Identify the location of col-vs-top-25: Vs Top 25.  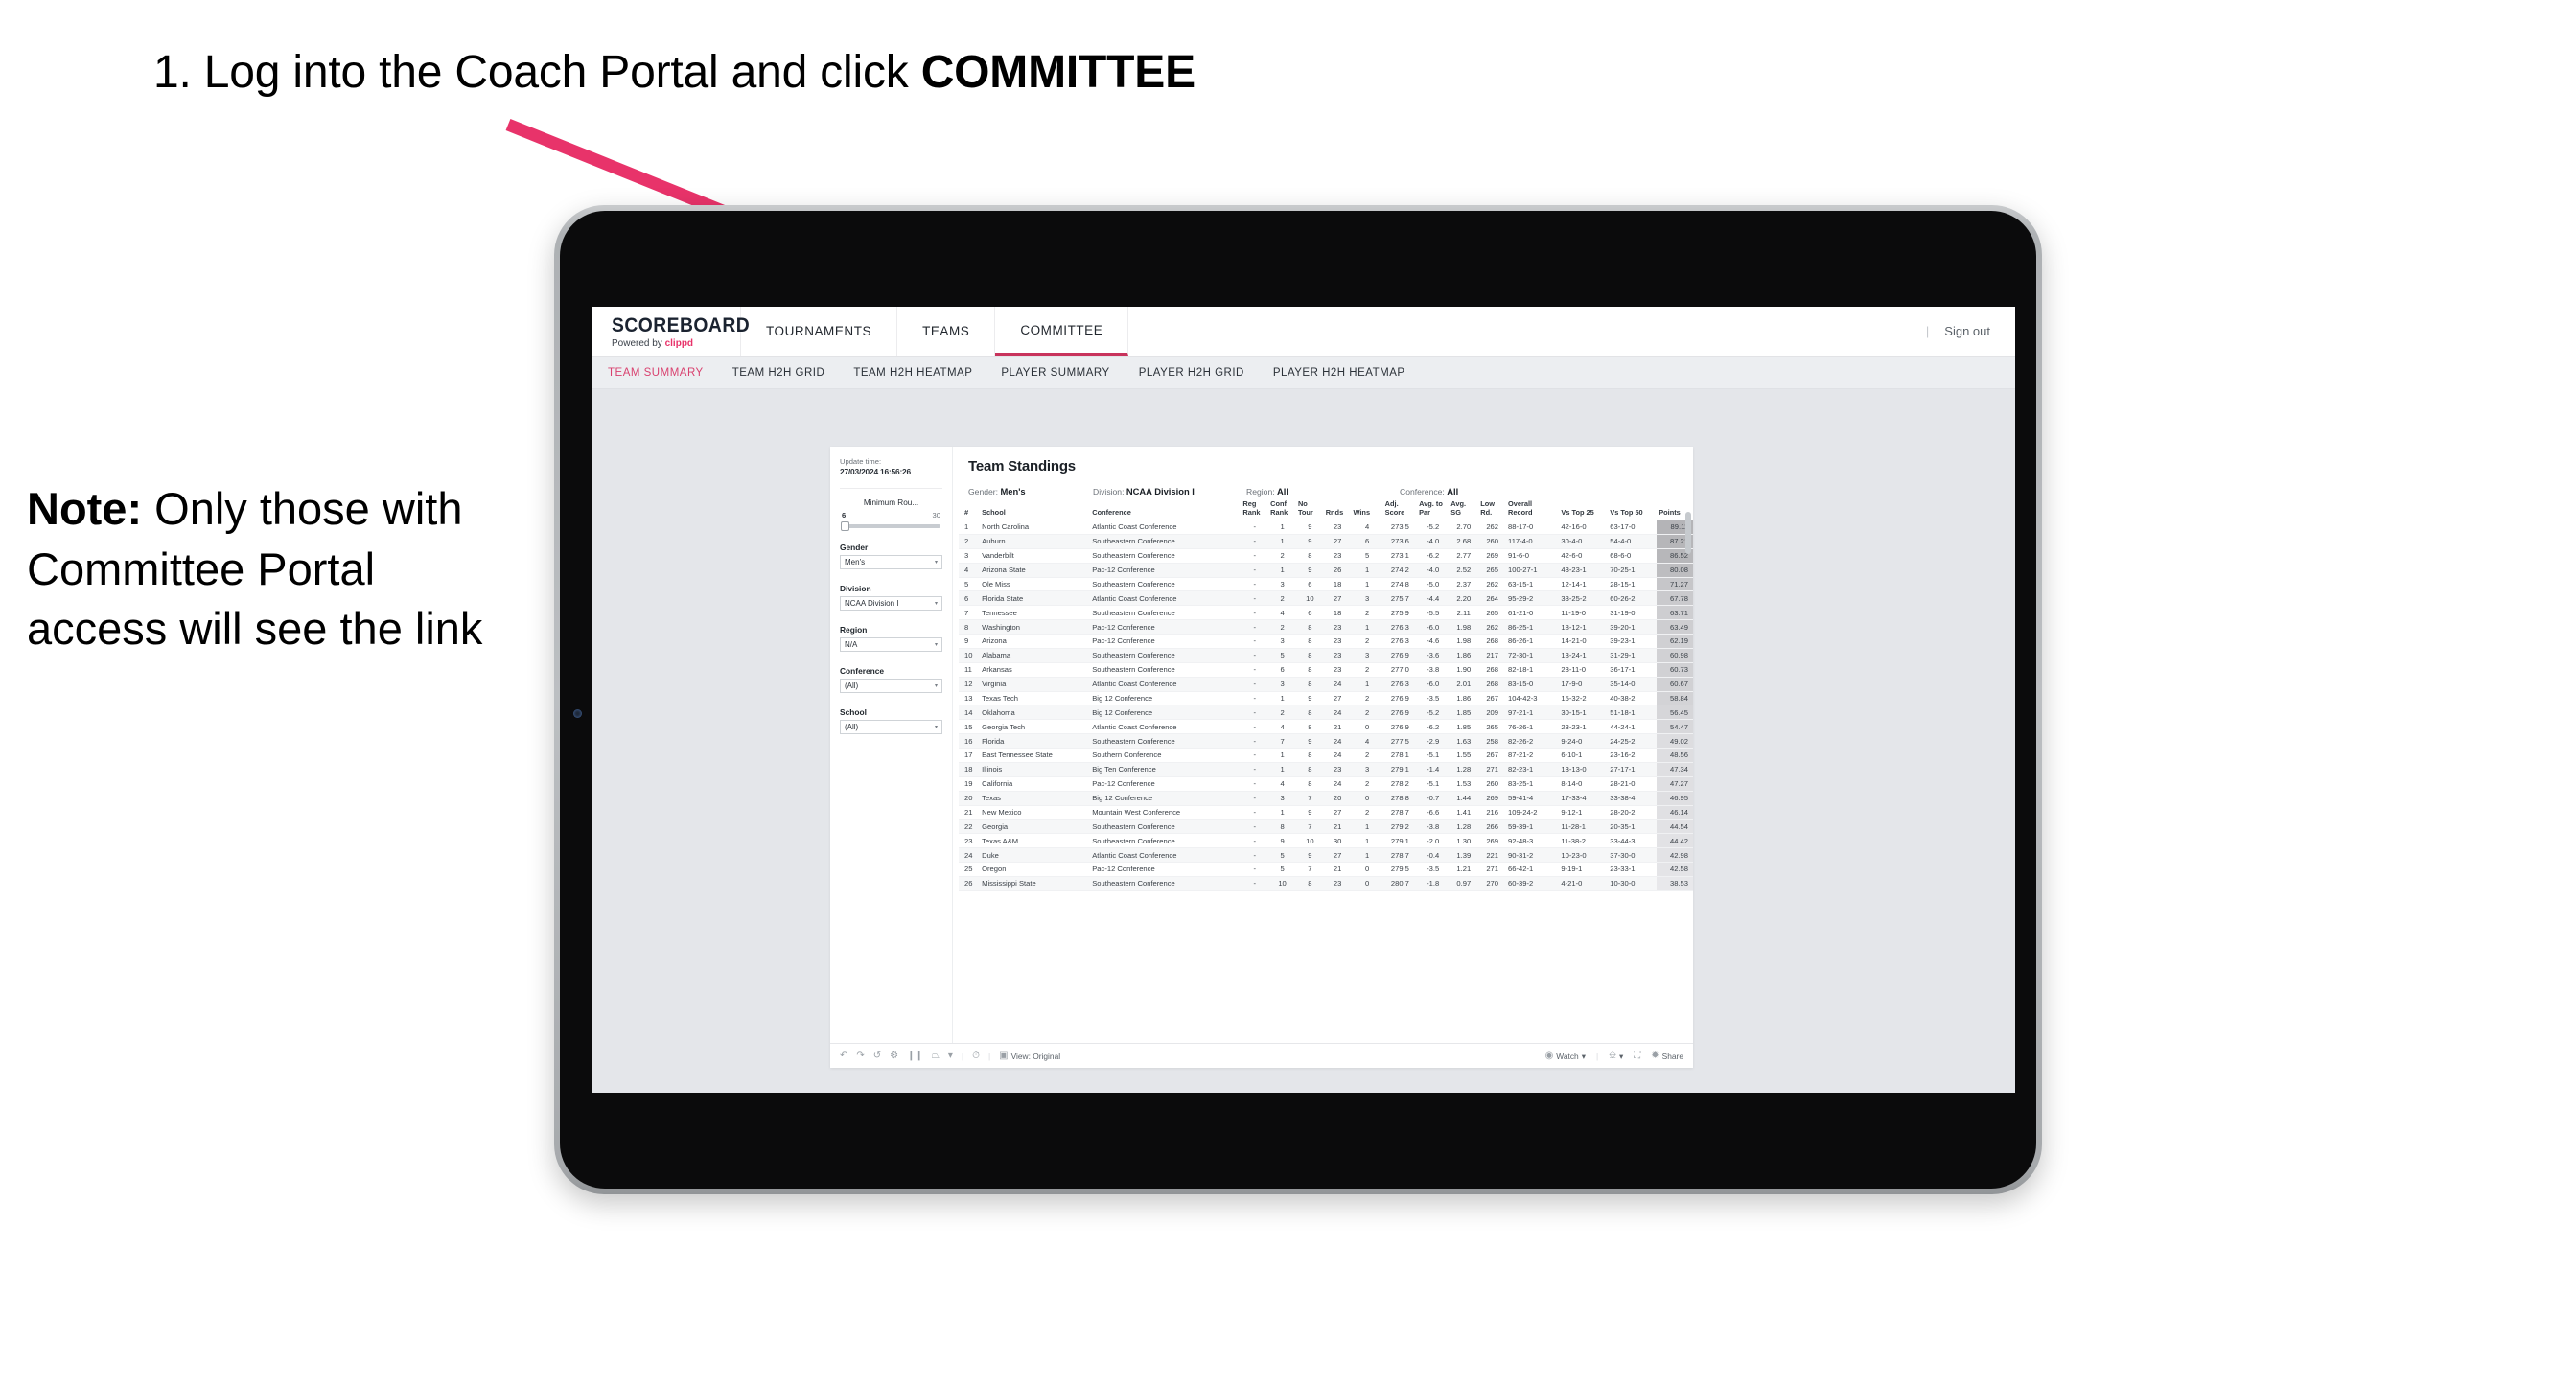
(1584, 509).